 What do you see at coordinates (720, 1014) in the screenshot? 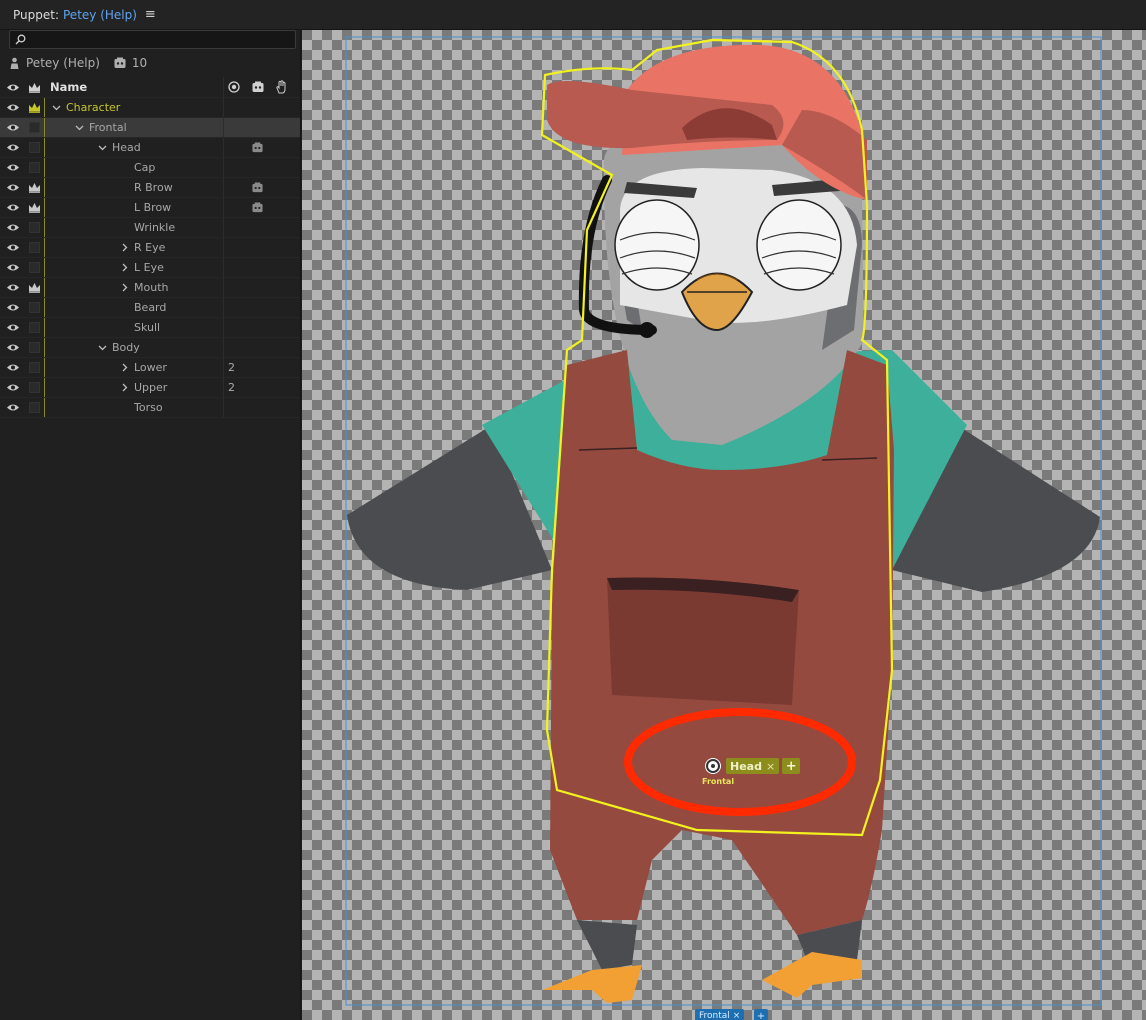
I see `group-tag: Frontal ×` at bounding box center [720, 1014].